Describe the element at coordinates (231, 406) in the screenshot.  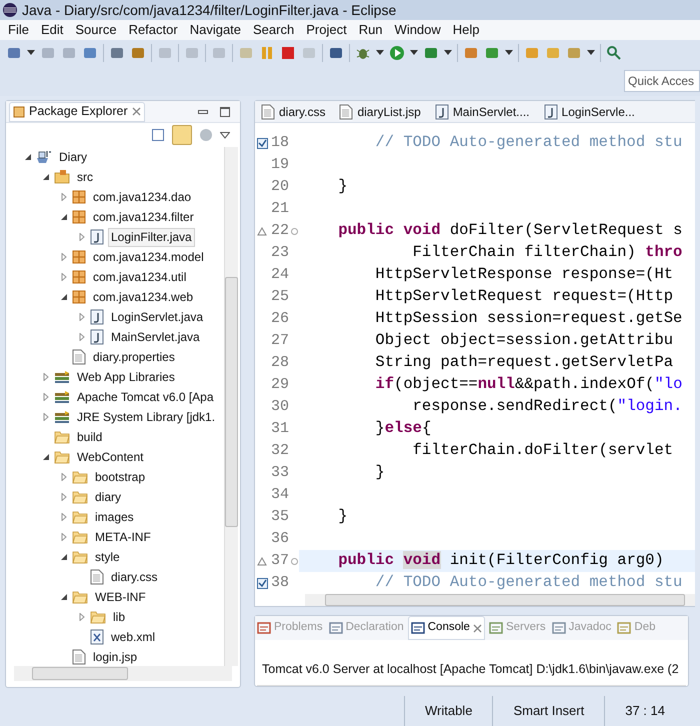
I see `vertical-scrollbar` at that location.